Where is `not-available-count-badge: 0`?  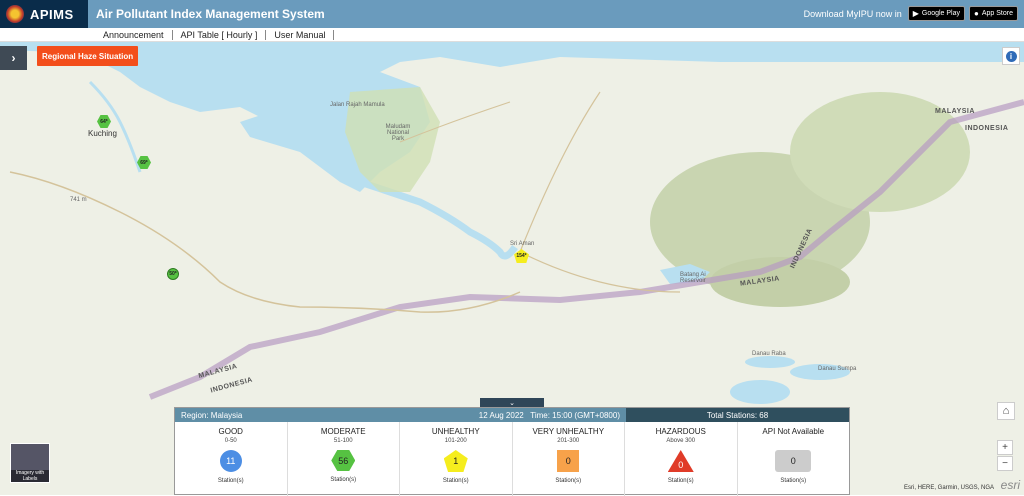 not-available-count-badge: 0 is located at coordinates (793, 461).